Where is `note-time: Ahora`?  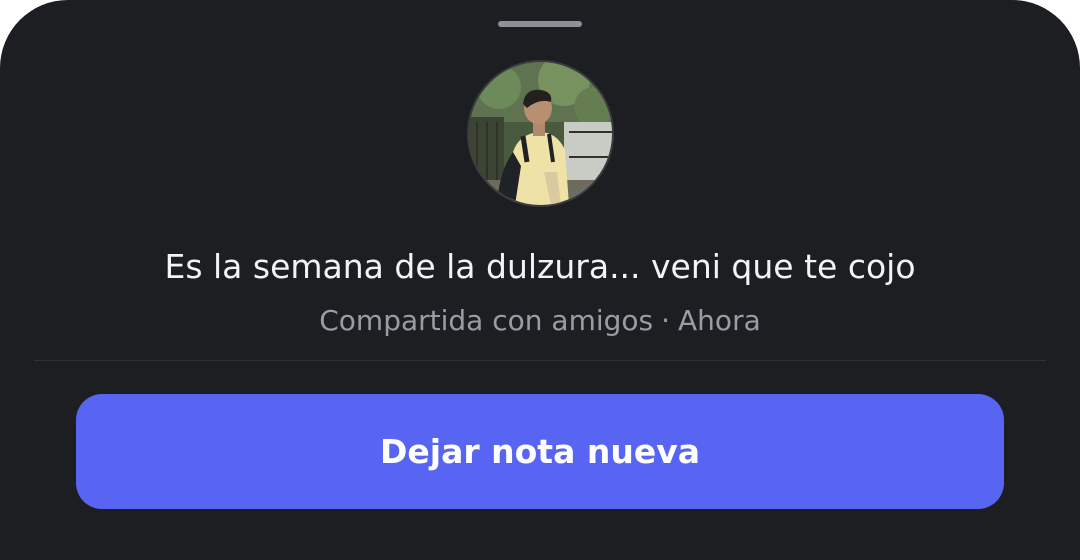
note-time: Ahora is located at coordinates (719, 320).